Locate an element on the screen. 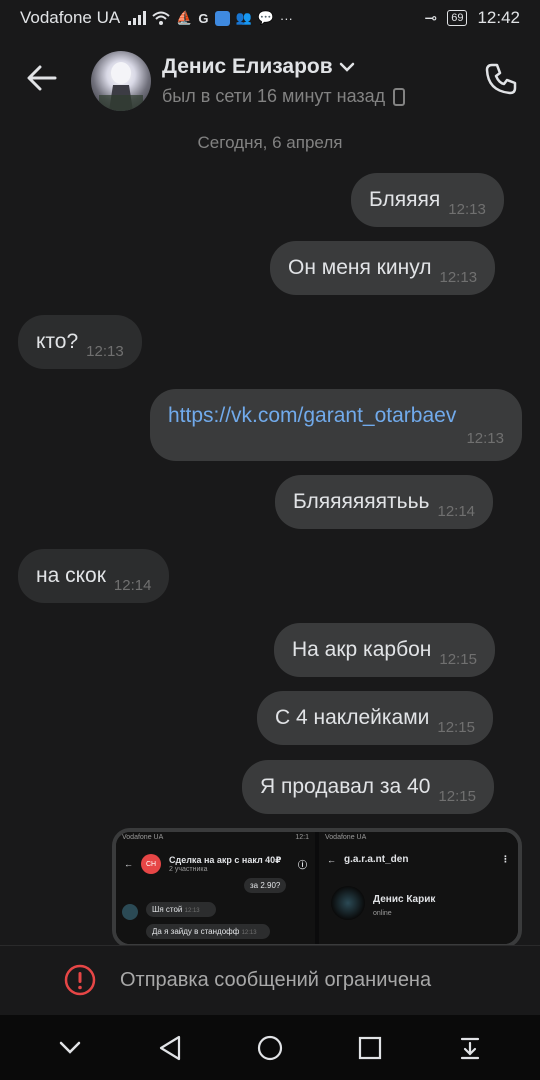 The width and height of the screenshot is (540, 1080). pull-down-icon is located at coordinates (470, 1048).